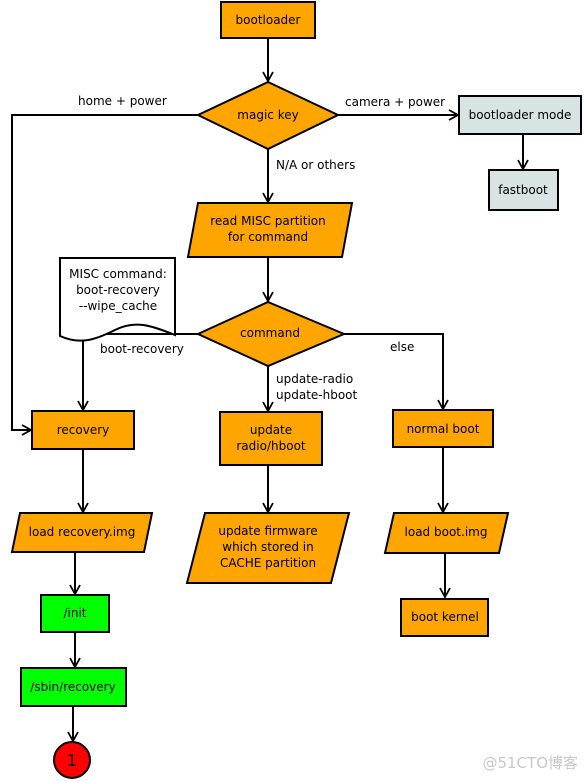  Describe the element at coordinates (82, 532) in the screenshot. I see `node-load-recovery-label: load recovery.img` at that location.